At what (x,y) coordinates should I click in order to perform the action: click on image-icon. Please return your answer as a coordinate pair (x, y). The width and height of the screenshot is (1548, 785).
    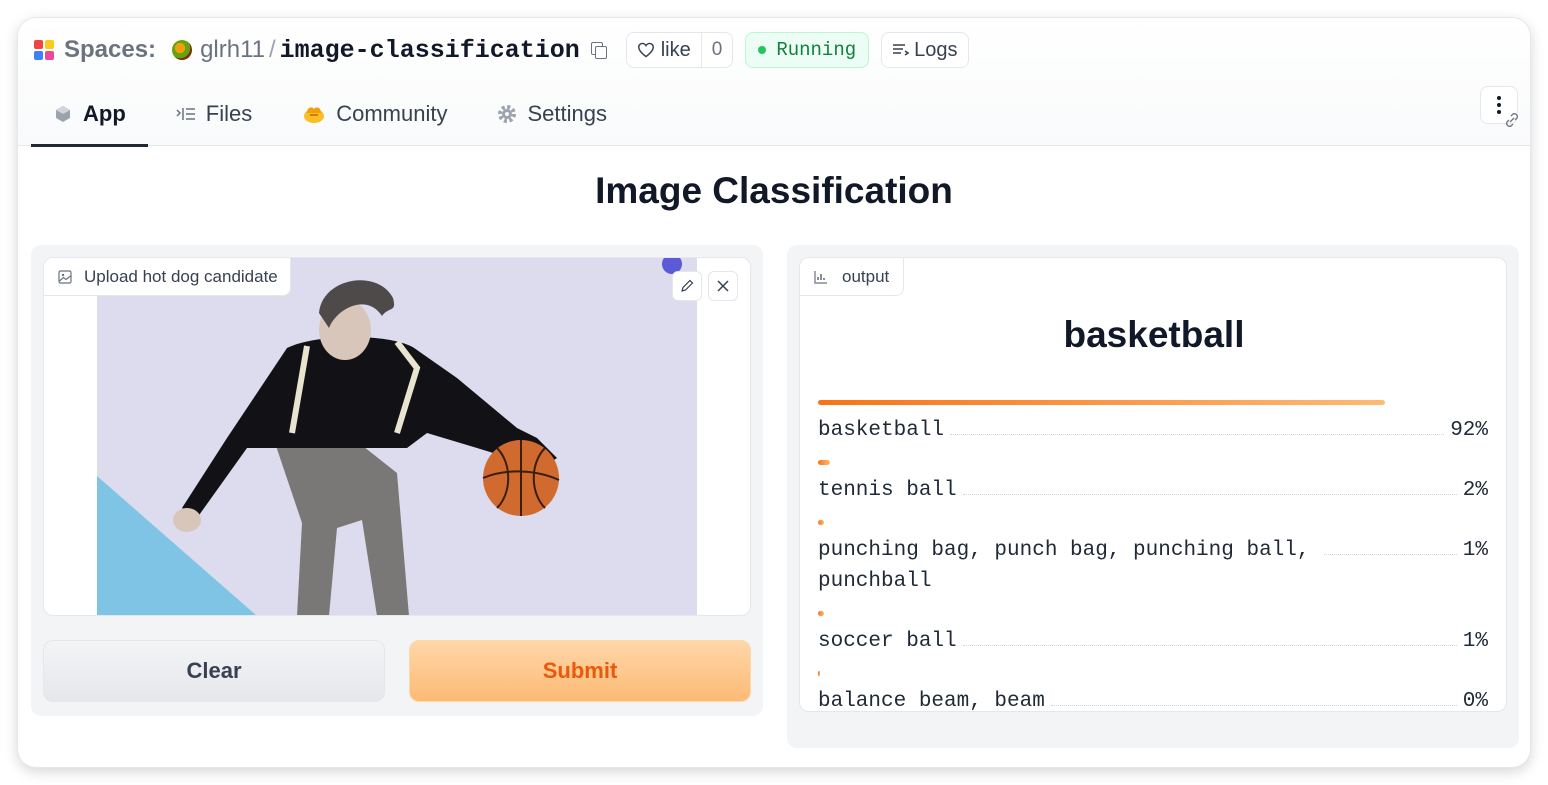
    Looking at the image, I should click on (65, 276).